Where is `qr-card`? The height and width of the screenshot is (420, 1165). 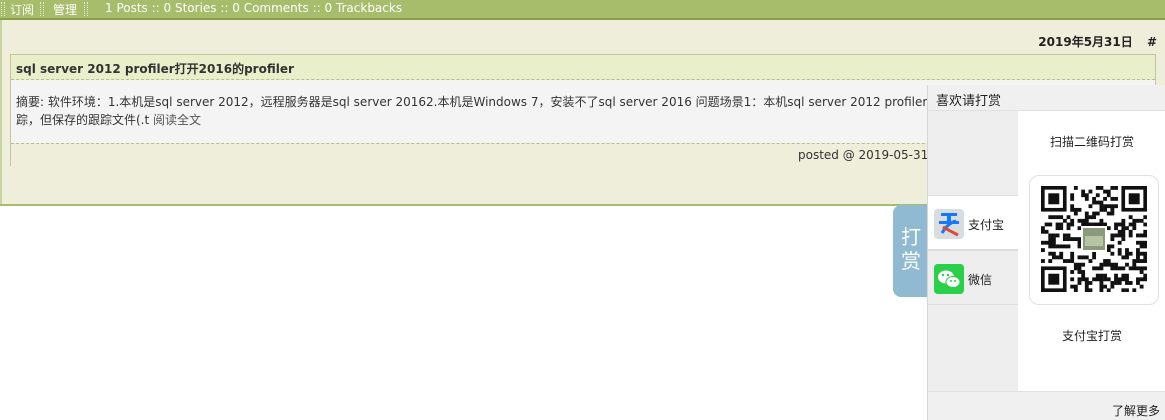 qr-card is located at coordinates (1094, 240).